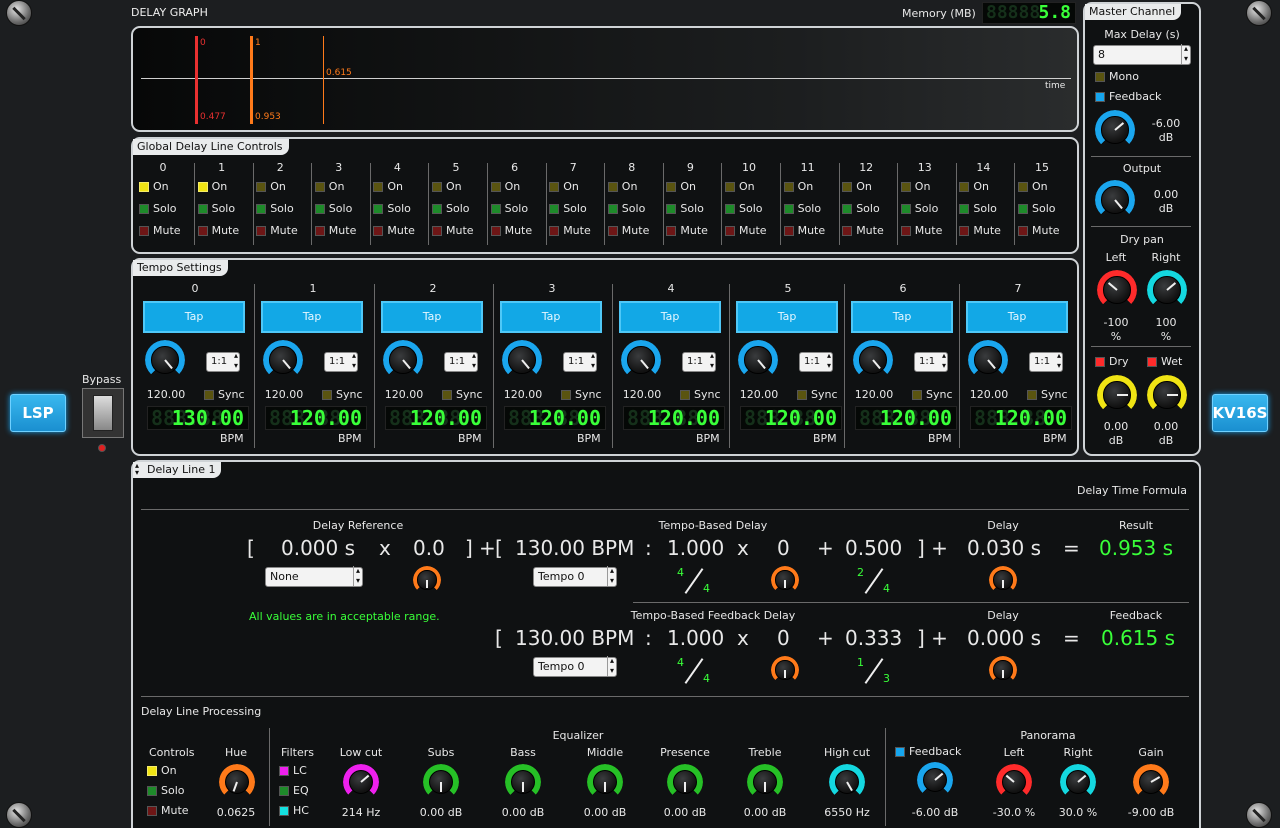  Describe the element at coordinates (575, 666) in the screenshot. I see `fb-tempo-select: Tempo 0` at that location.